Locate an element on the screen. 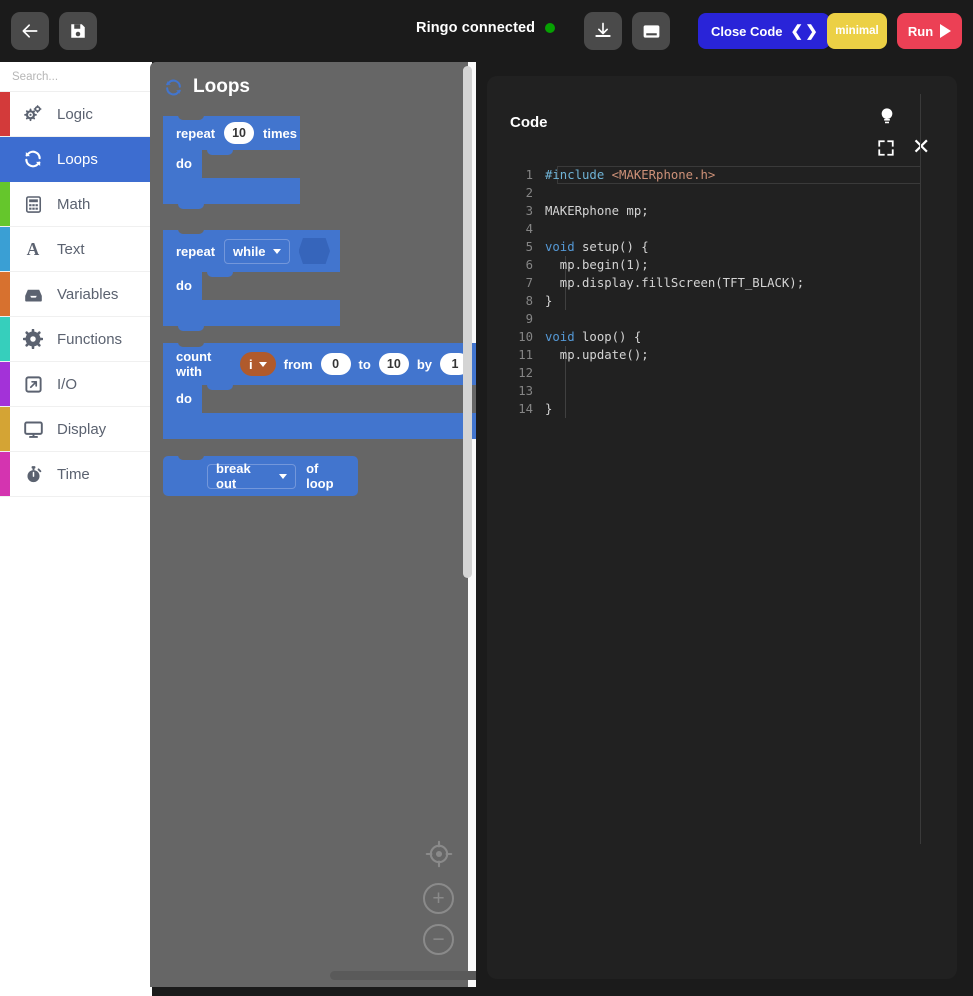 The width and height of the screenshot is (973, 996). code-line-text: MAKERphone mp; is located at coordinates (597, 211).